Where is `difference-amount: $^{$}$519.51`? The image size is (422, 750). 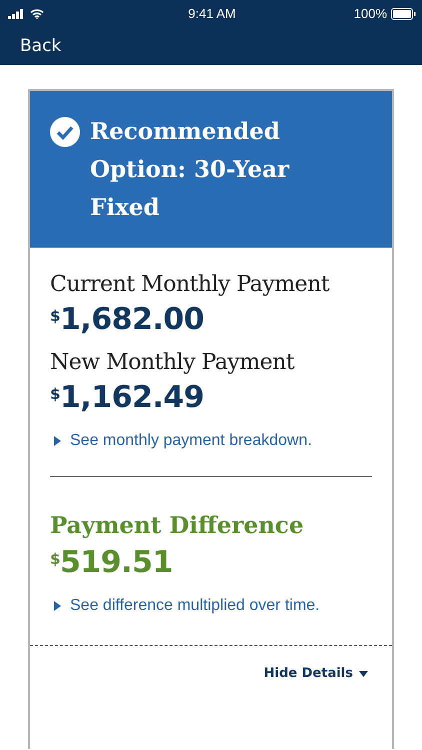
difference-amount: $^{$}$519.51 is located at coordinates (112, 563).